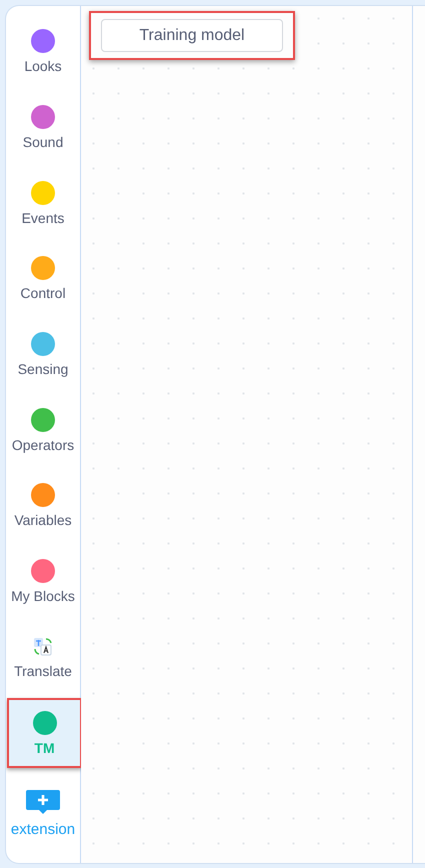 The image size is (425, 868). Describe the element at coordinates (43, 506) in the screenshot. I see `category-item: Variables` at that location.